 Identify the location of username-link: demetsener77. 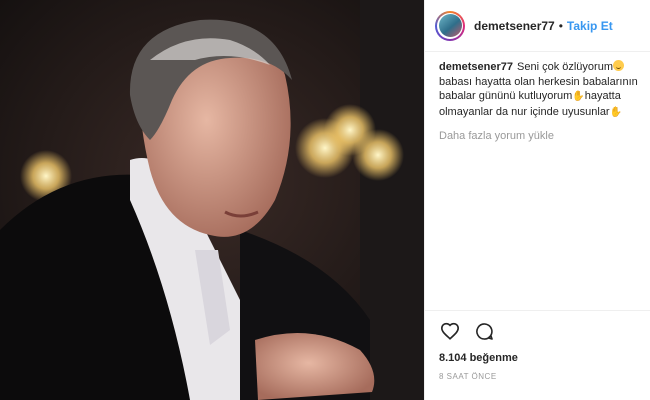
(514, 26).